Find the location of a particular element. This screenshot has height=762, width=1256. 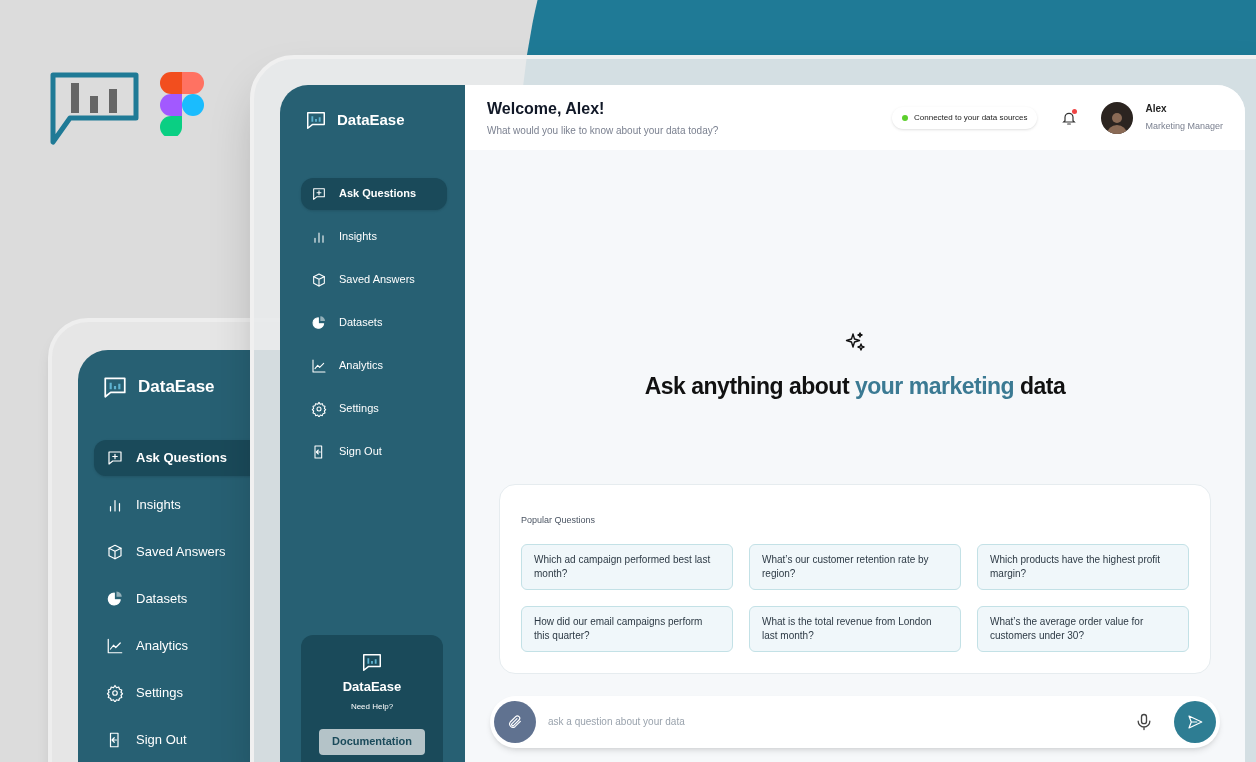

question-input: ask a question about your data is located at coordinates (855, 721).